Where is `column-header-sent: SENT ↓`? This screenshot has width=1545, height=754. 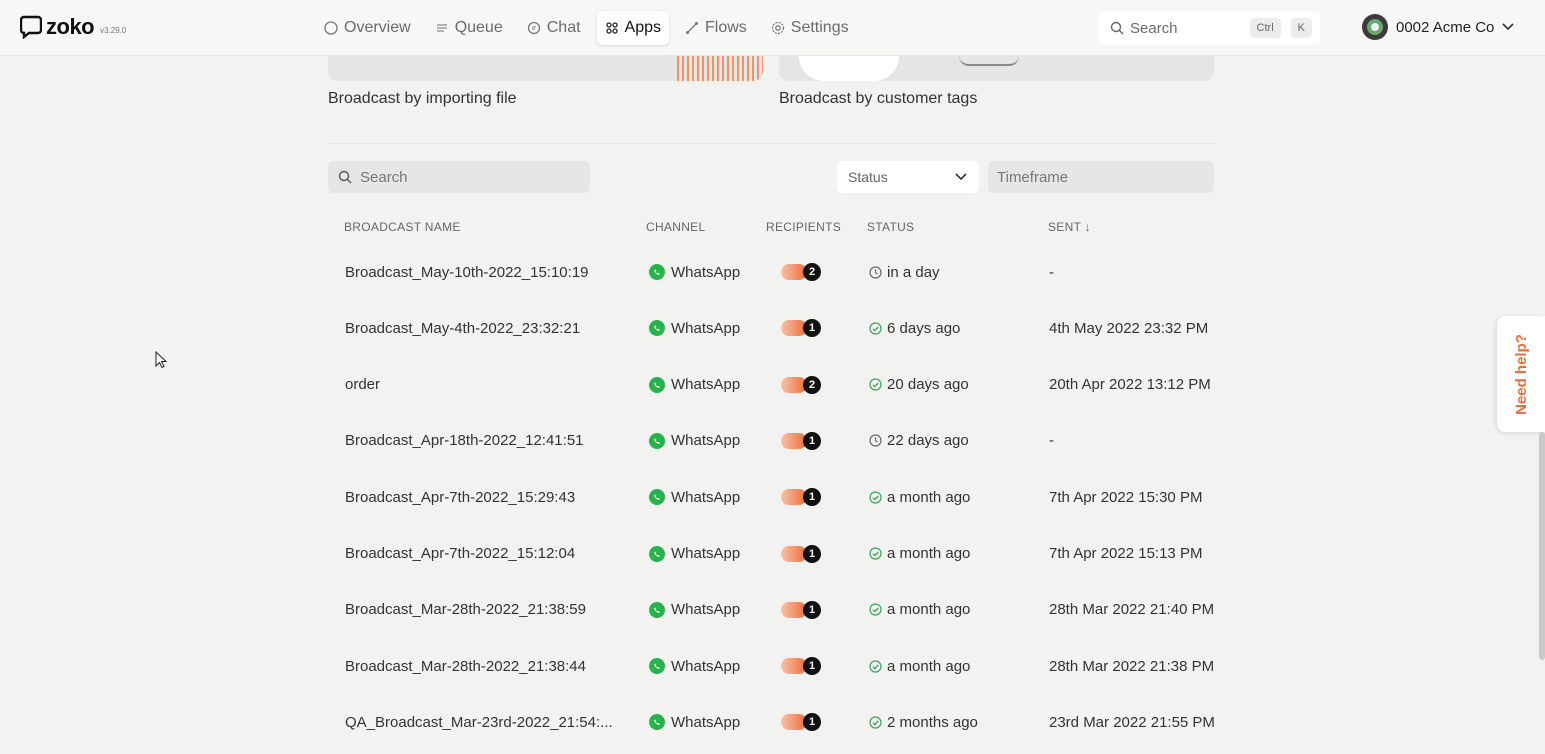
column-header-sent: SENT ↓ is located at coordinates (1069, 227).